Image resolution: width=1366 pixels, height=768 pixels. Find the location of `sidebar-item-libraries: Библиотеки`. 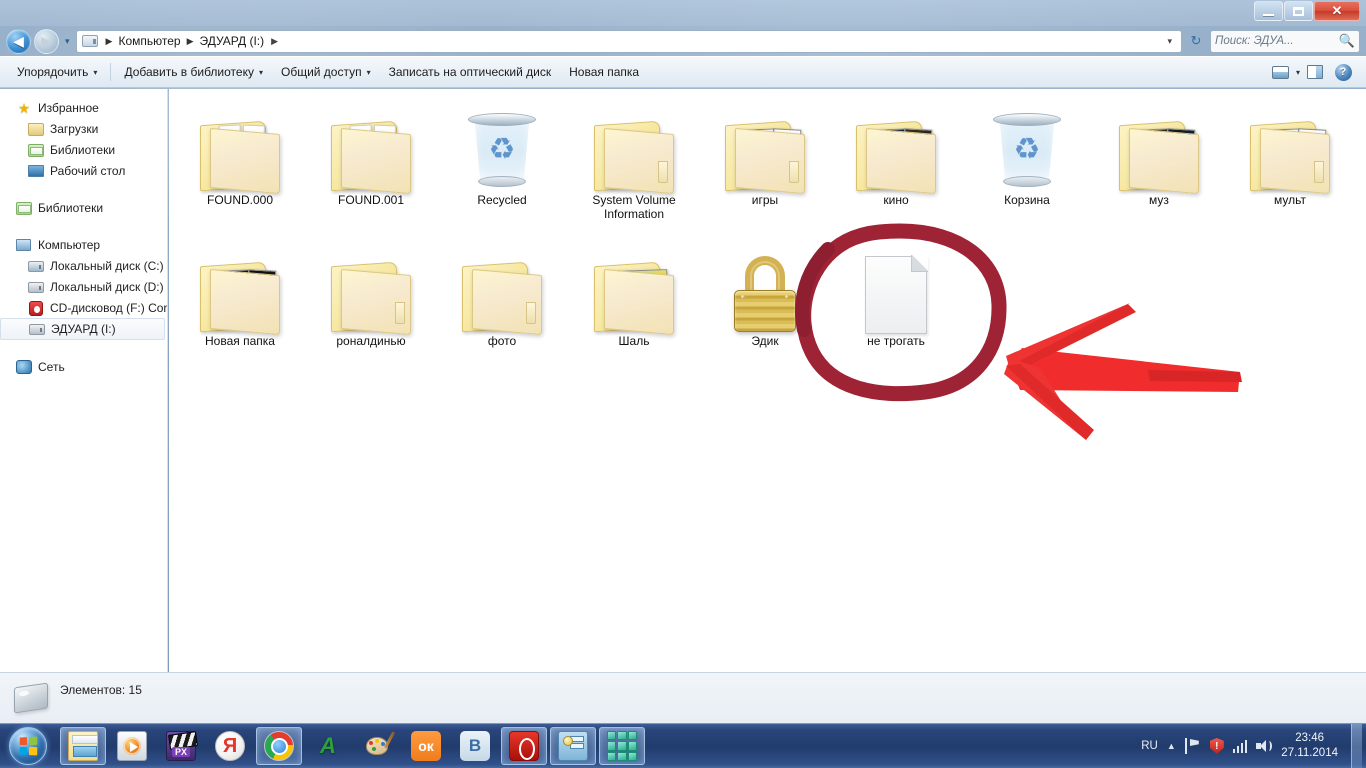

sidebar-item-libraries: Библиотеки is located at coordinates (83, 207).